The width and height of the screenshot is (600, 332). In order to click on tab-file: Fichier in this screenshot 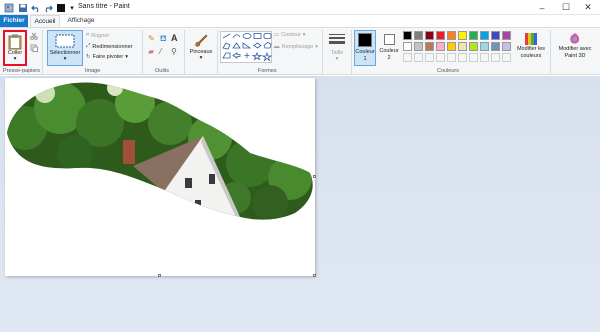, I will do `click(14, 21)`.